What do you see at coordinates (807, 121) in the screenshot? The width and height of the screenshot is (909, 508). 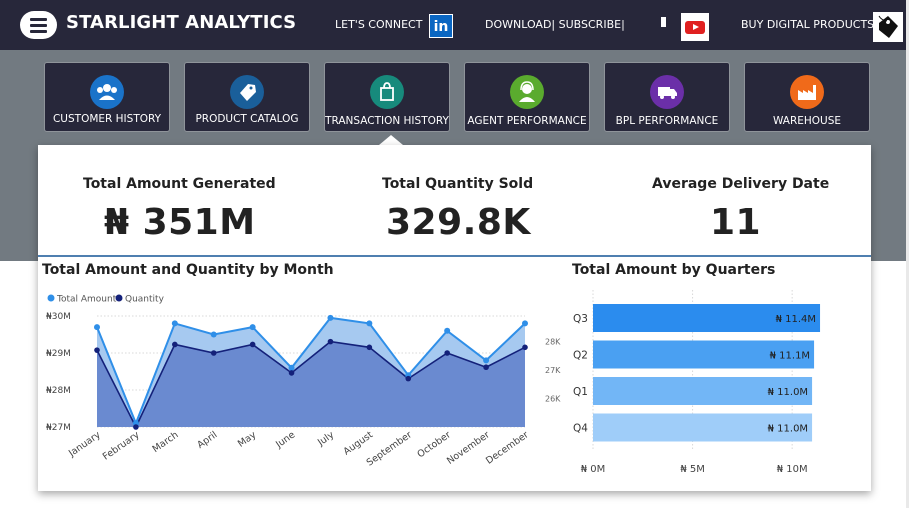 I see `nav-label: WAREHOUSE` at bounding box center [807, 121].